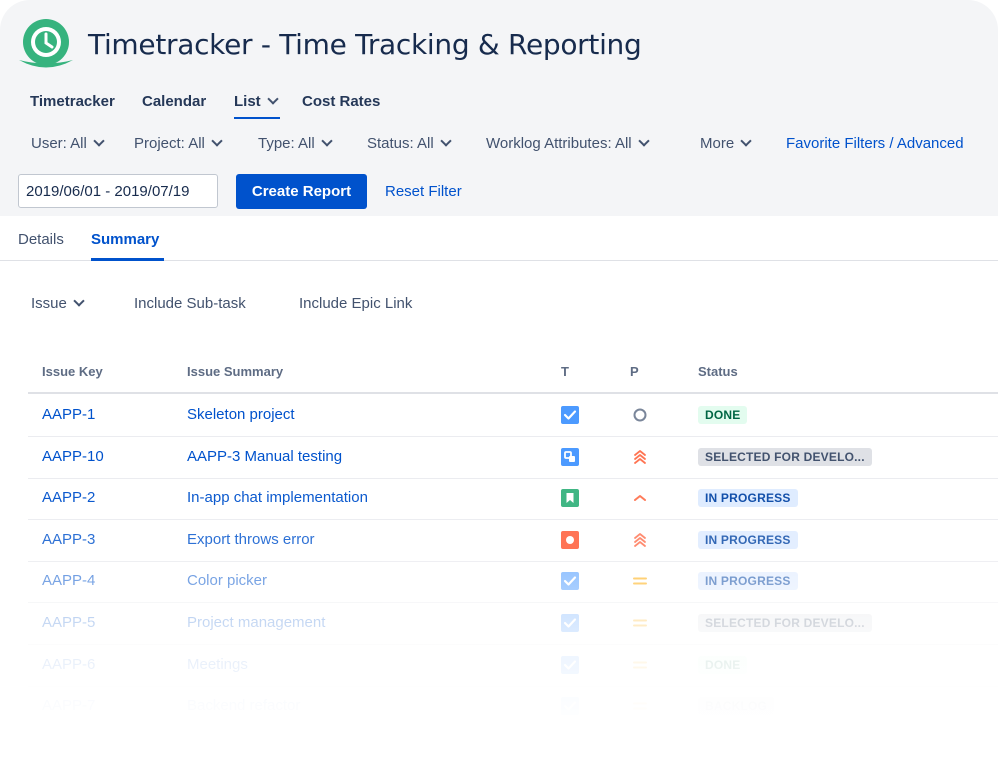 Image resolution: width=998 pixels, height=772 pixels. Describe the element at coordinates (68, 414) in the screenshot. I see `issue-key-link: AAPP-1` at that location.